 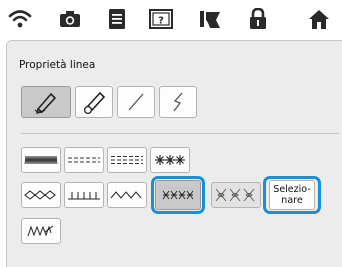 What do you see at coordinates (70, 19) in the screenshot?
I see `camera-icon` at bounding box center [70, 19].